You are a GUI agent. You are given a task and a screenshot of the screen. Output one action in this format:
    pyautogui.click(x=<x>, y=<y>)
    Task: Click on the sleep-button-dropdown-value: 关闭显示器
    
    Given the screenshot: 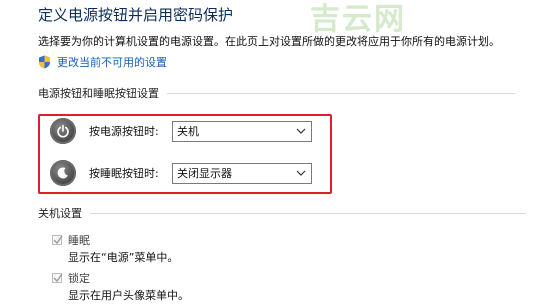 What is the action you would take?
    pyautogui.click(x=204, y=173)
    